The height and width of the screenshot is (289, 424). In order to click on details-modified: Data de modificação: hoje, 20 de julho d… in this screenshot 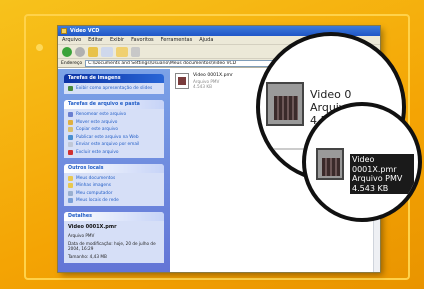, I will do `click(112, 246)`.